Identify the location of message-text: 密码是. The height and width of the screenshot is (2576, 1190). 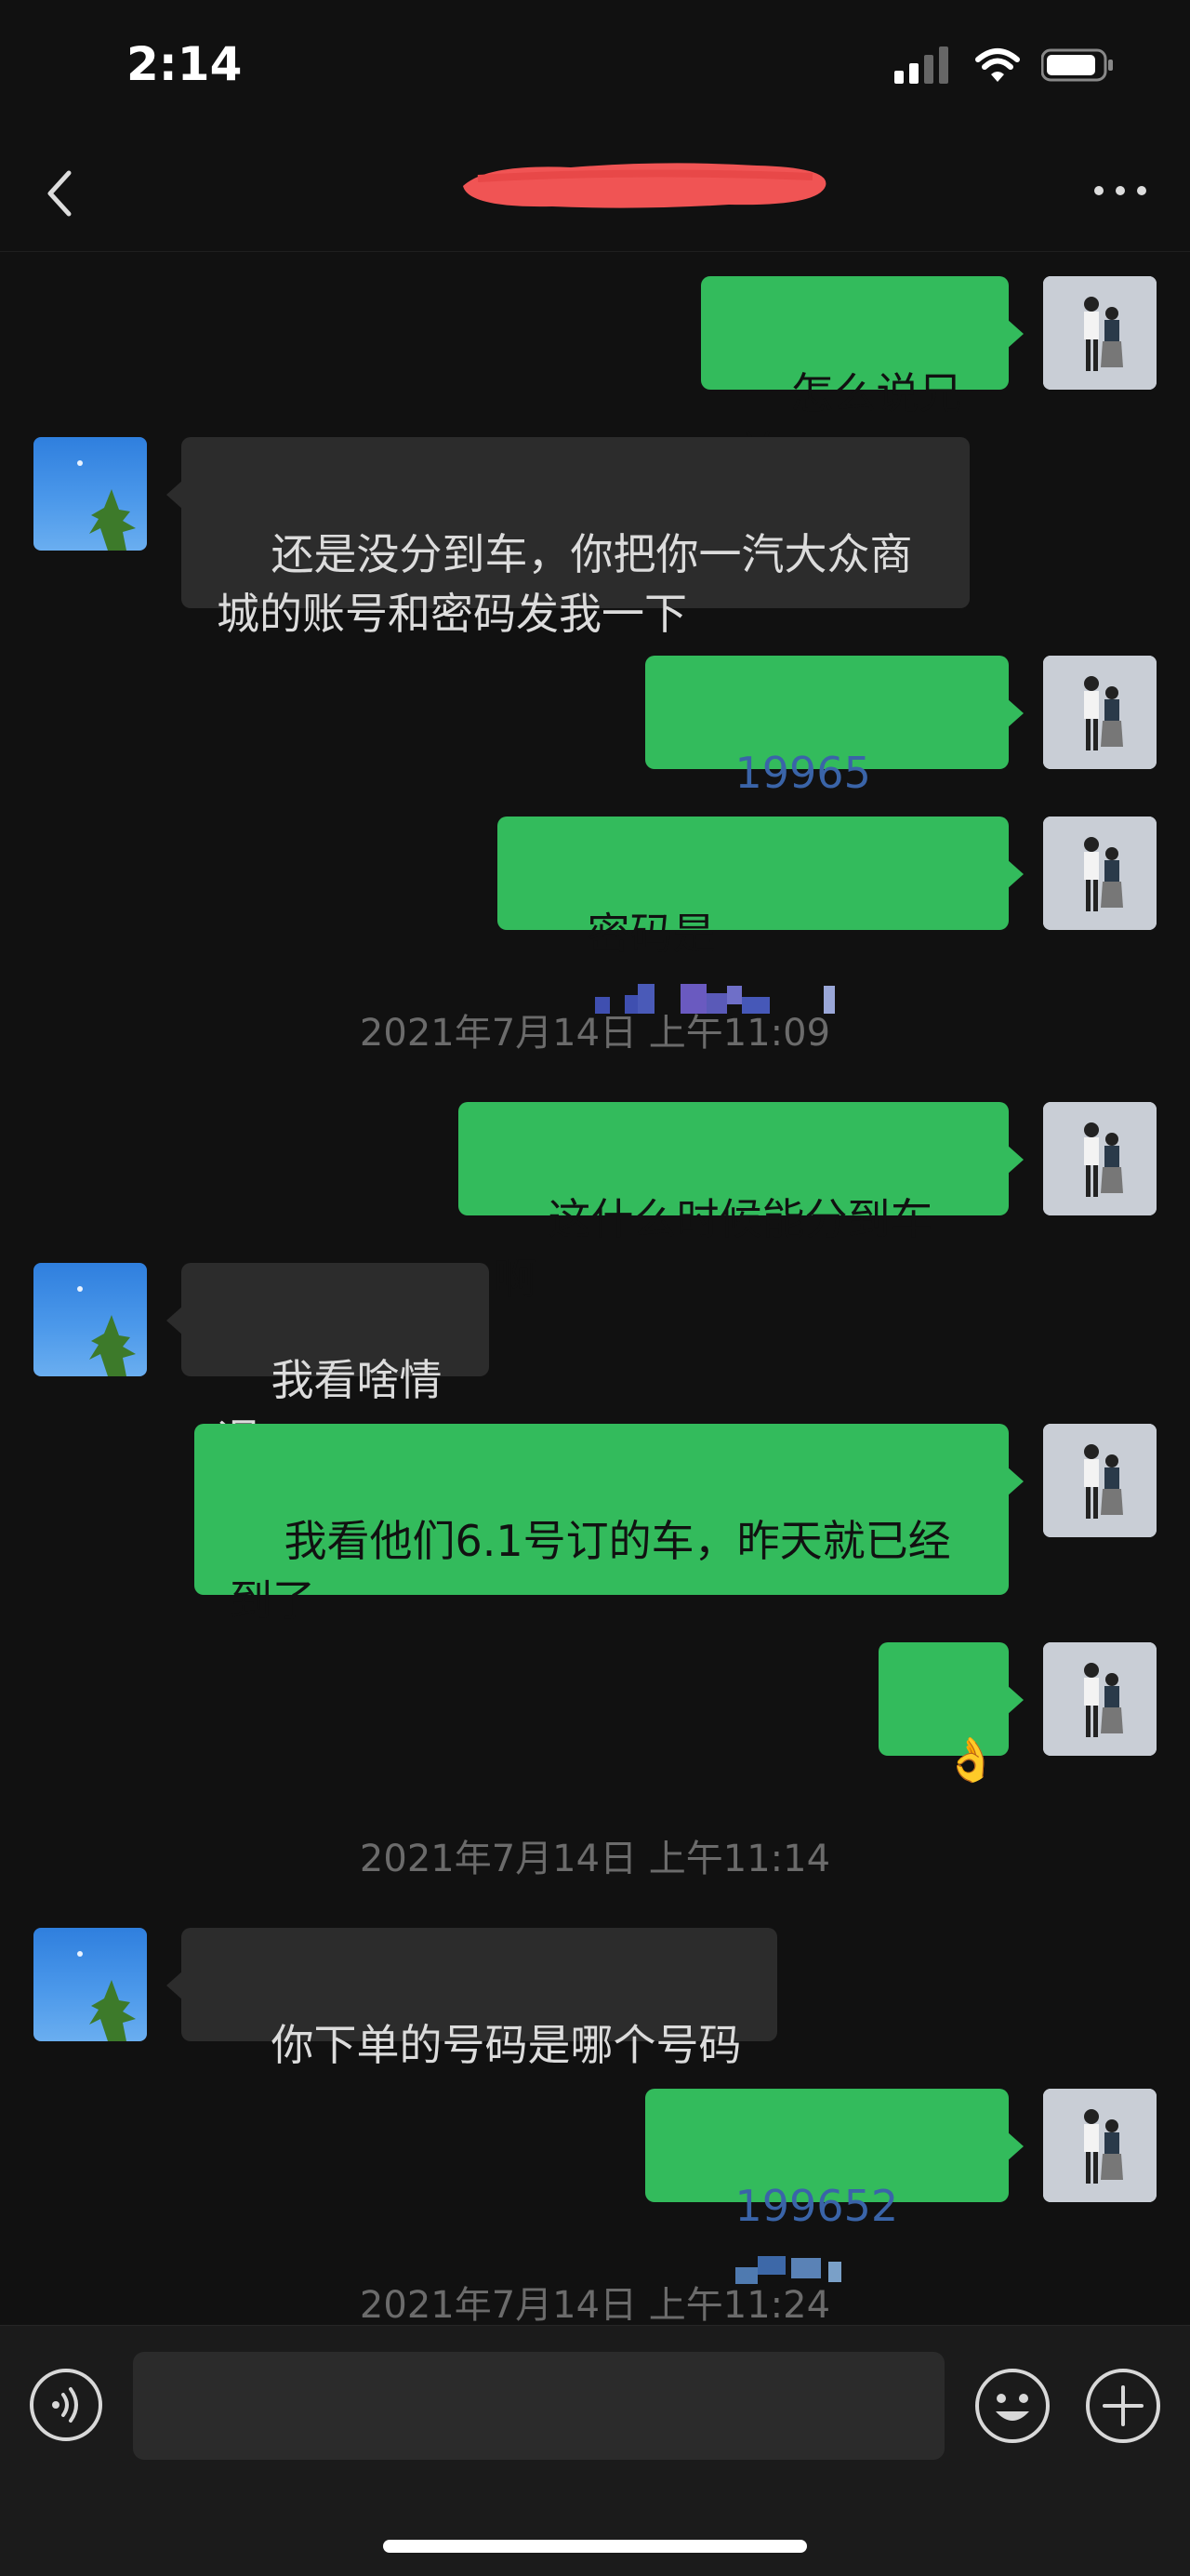
(651, 934).